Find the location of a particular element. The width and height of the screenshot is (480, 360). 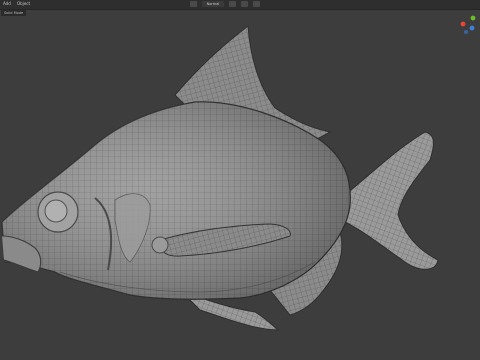

transform-pivot-button is located at coordinates (193, 4).